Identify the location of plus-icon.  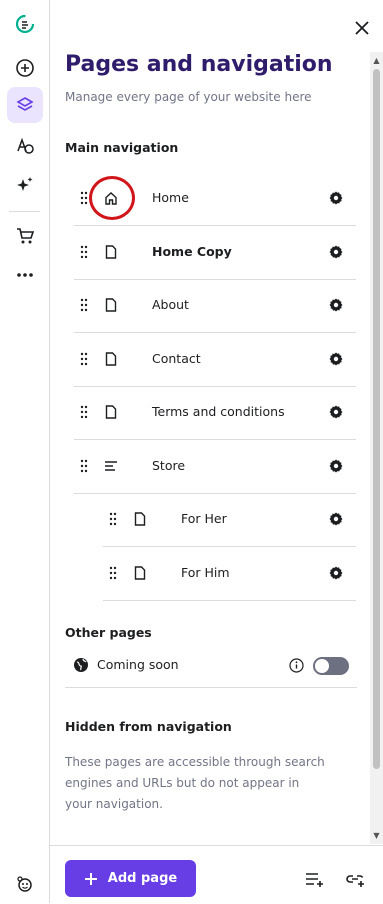
(90, 878).